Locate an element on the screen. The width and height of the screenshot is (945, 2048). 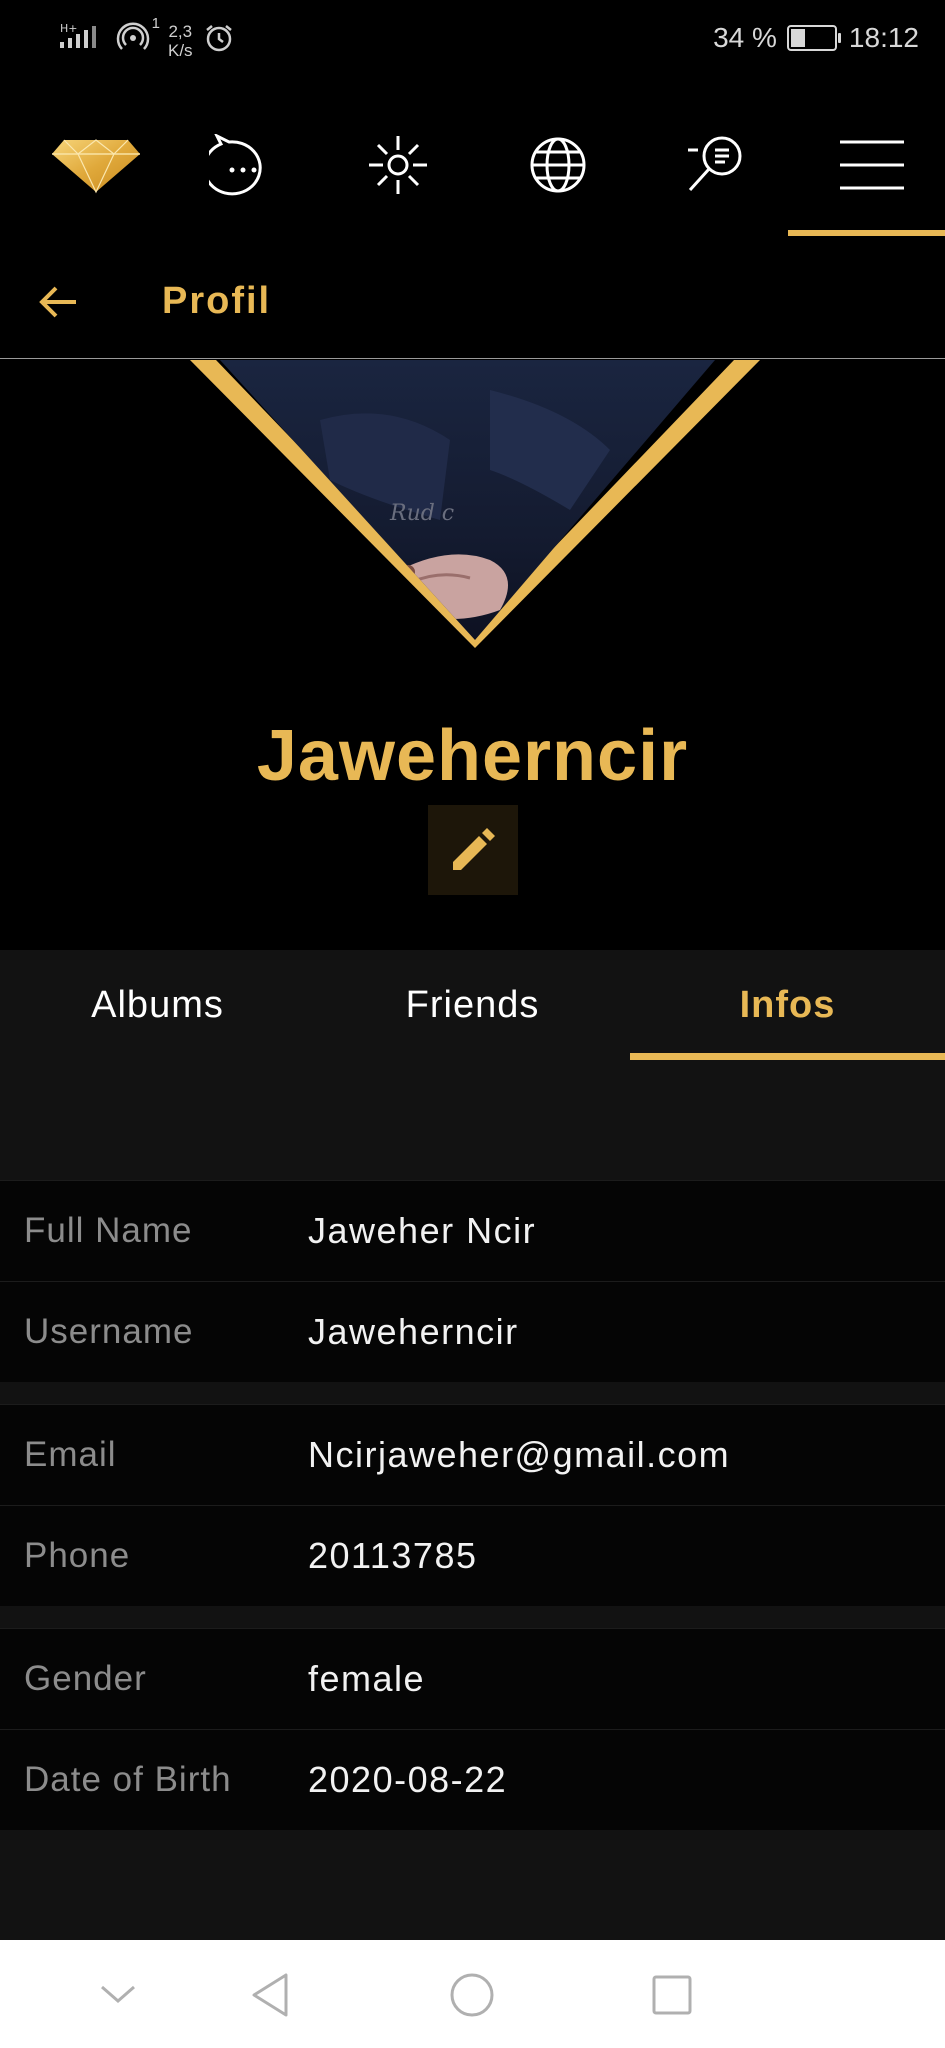
home-circle-icon is located at coordinates (472, 1995).